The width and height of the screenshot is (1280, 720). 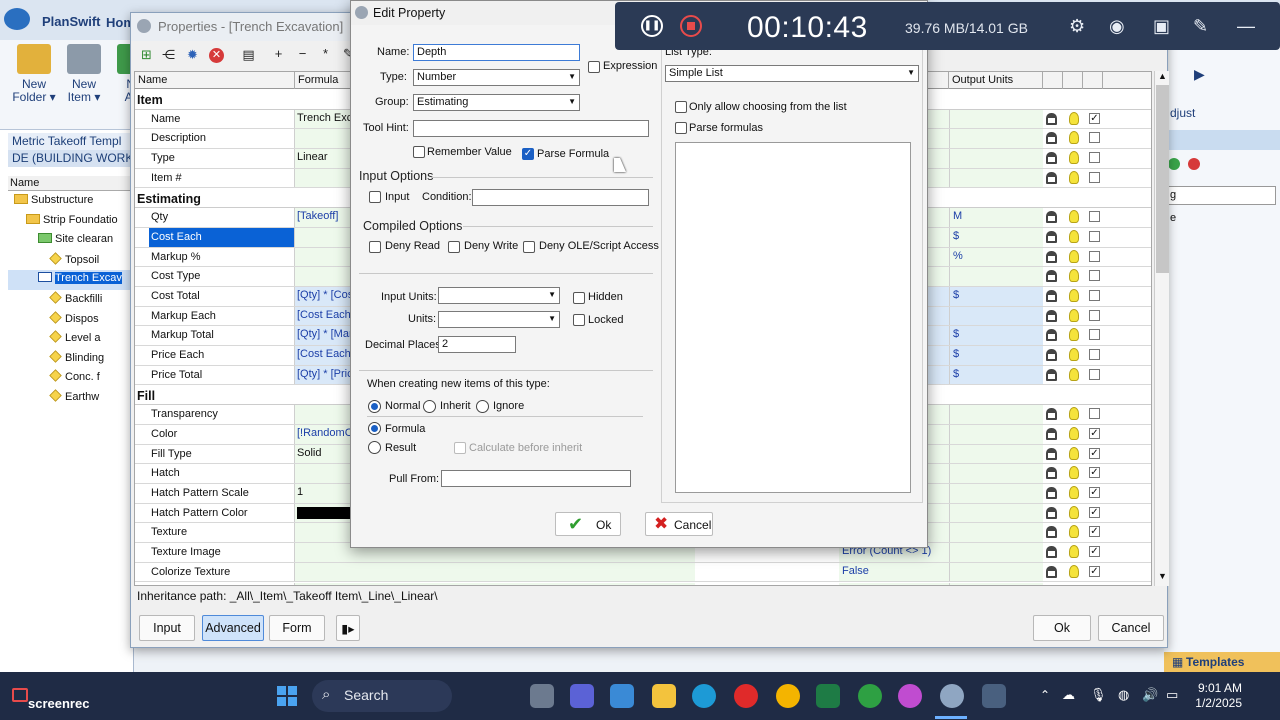 I want to click on tree-item: Dispos, so click(x=71, y=320).